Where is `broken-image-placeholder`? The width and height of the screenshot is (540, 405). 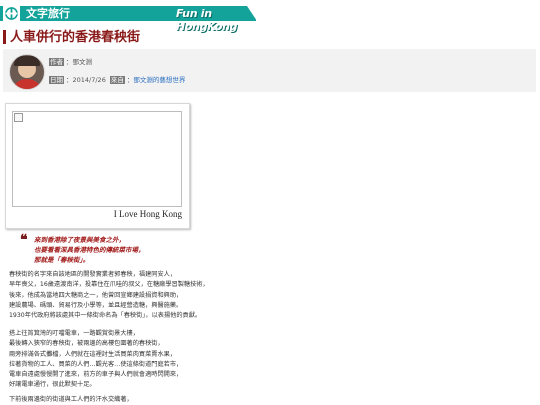
broken-image-placeholder is located at coordinates (97, 159).